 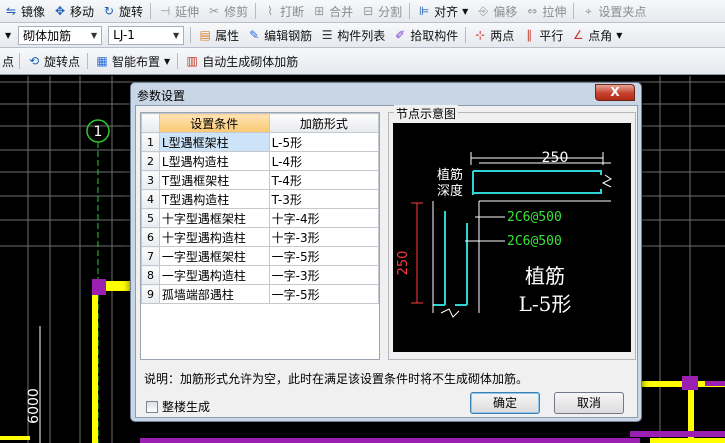 What do you see at coordinates (319, 11) in the screenshot?
I see `merge-icon: ⊞` at bounding box center [319, 11].